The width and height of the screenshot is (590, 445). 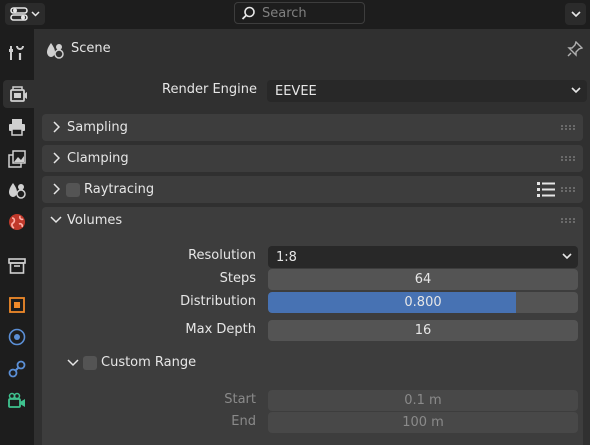 I want to click on properties-header: Search, so click(x=295, y=14).